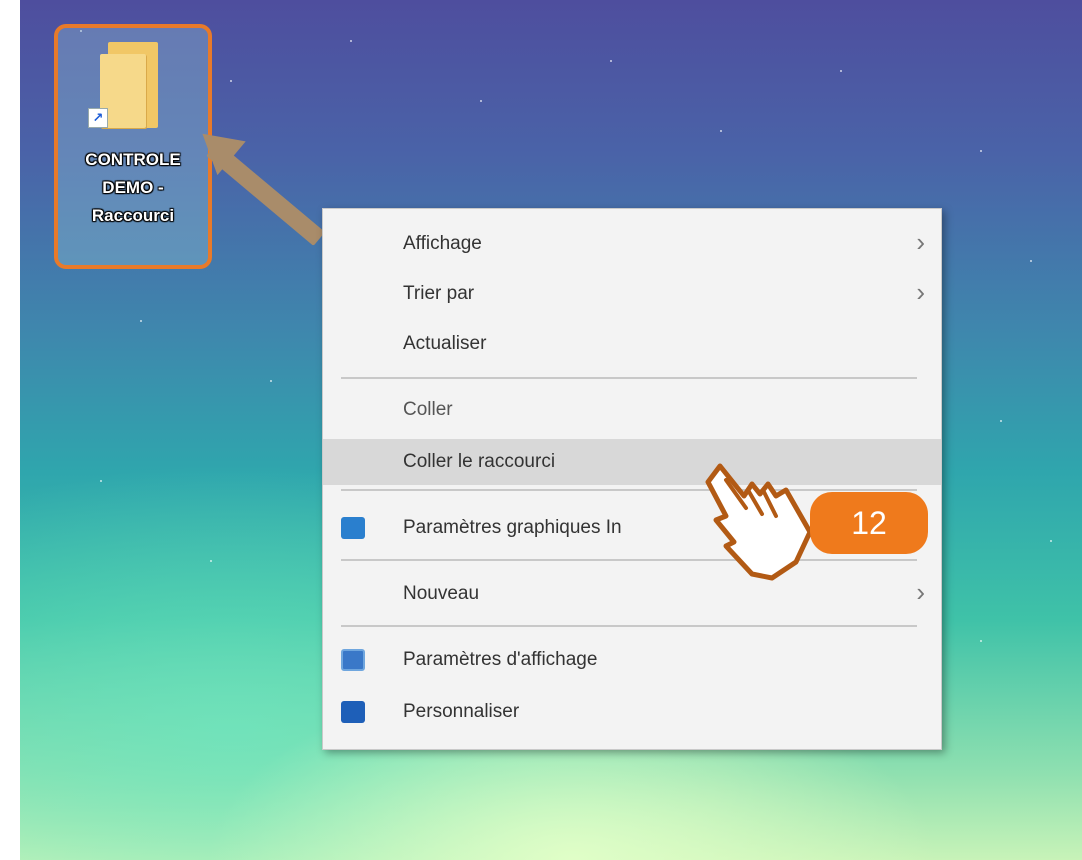 This screenshot has width=1082, height=860. Describe the element at coordinates (632, 294) in the screenshot. I see `menu-item-trier-par: Trier par ›` at that location.